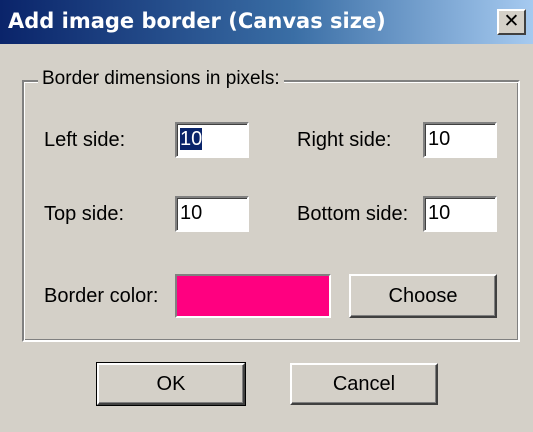 The image size is (533, 432). Describe the element at coordinates (460, 214) in the screenshot. I see `bottom-side-input: 10` at that location.